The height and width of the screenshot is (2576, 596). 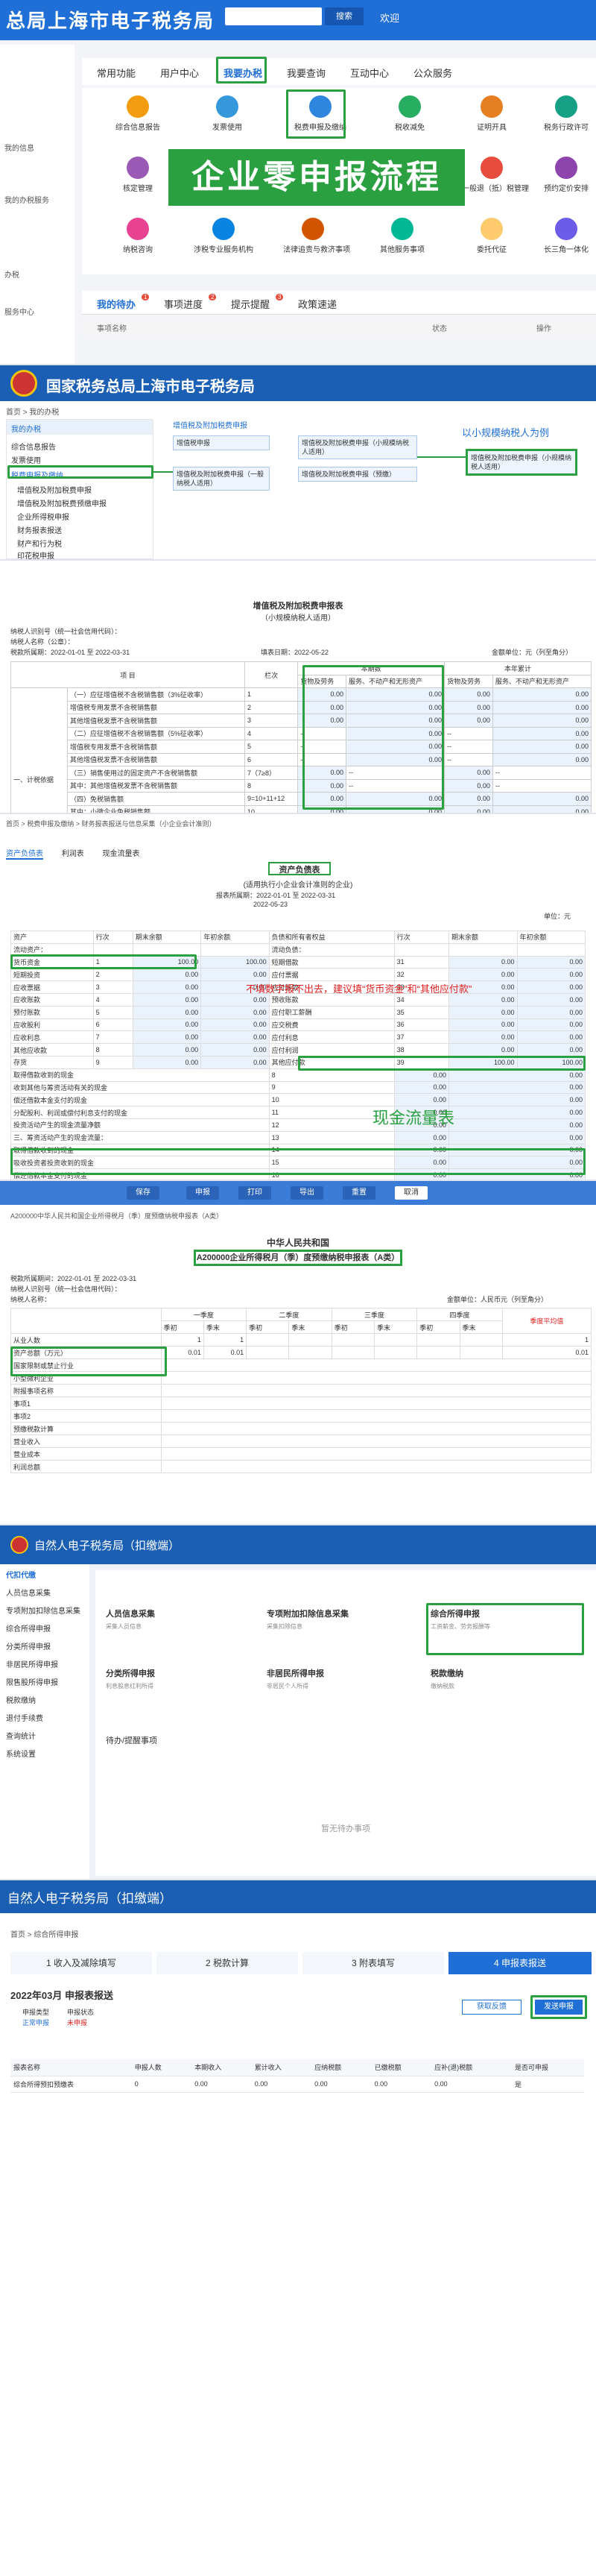 What do you see at coordinates (410, 113) in the screenshot?
I see `service-item: 税收减免` at bounding box center [410, 113].